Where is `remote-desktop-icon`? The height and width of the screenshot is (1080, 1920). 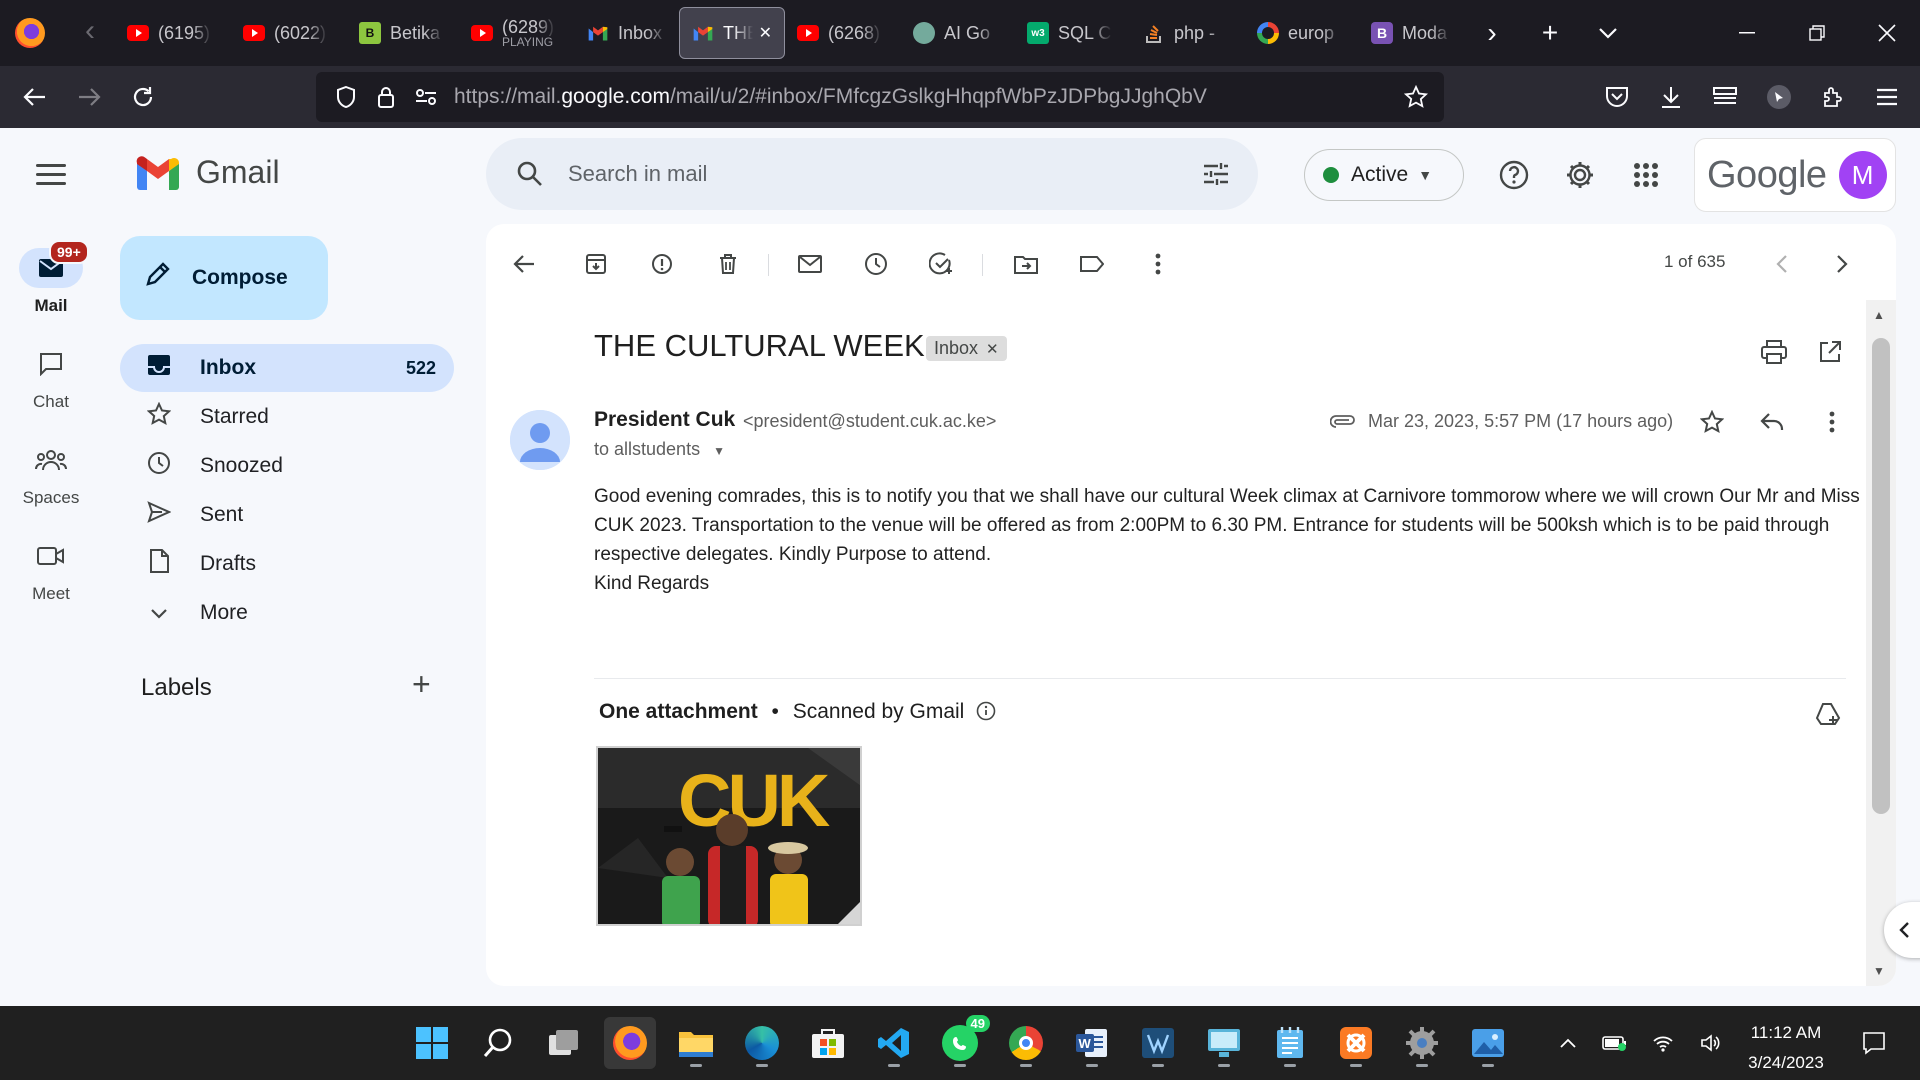
remote-desktop-icon is located at coordinates (1224, 1043).